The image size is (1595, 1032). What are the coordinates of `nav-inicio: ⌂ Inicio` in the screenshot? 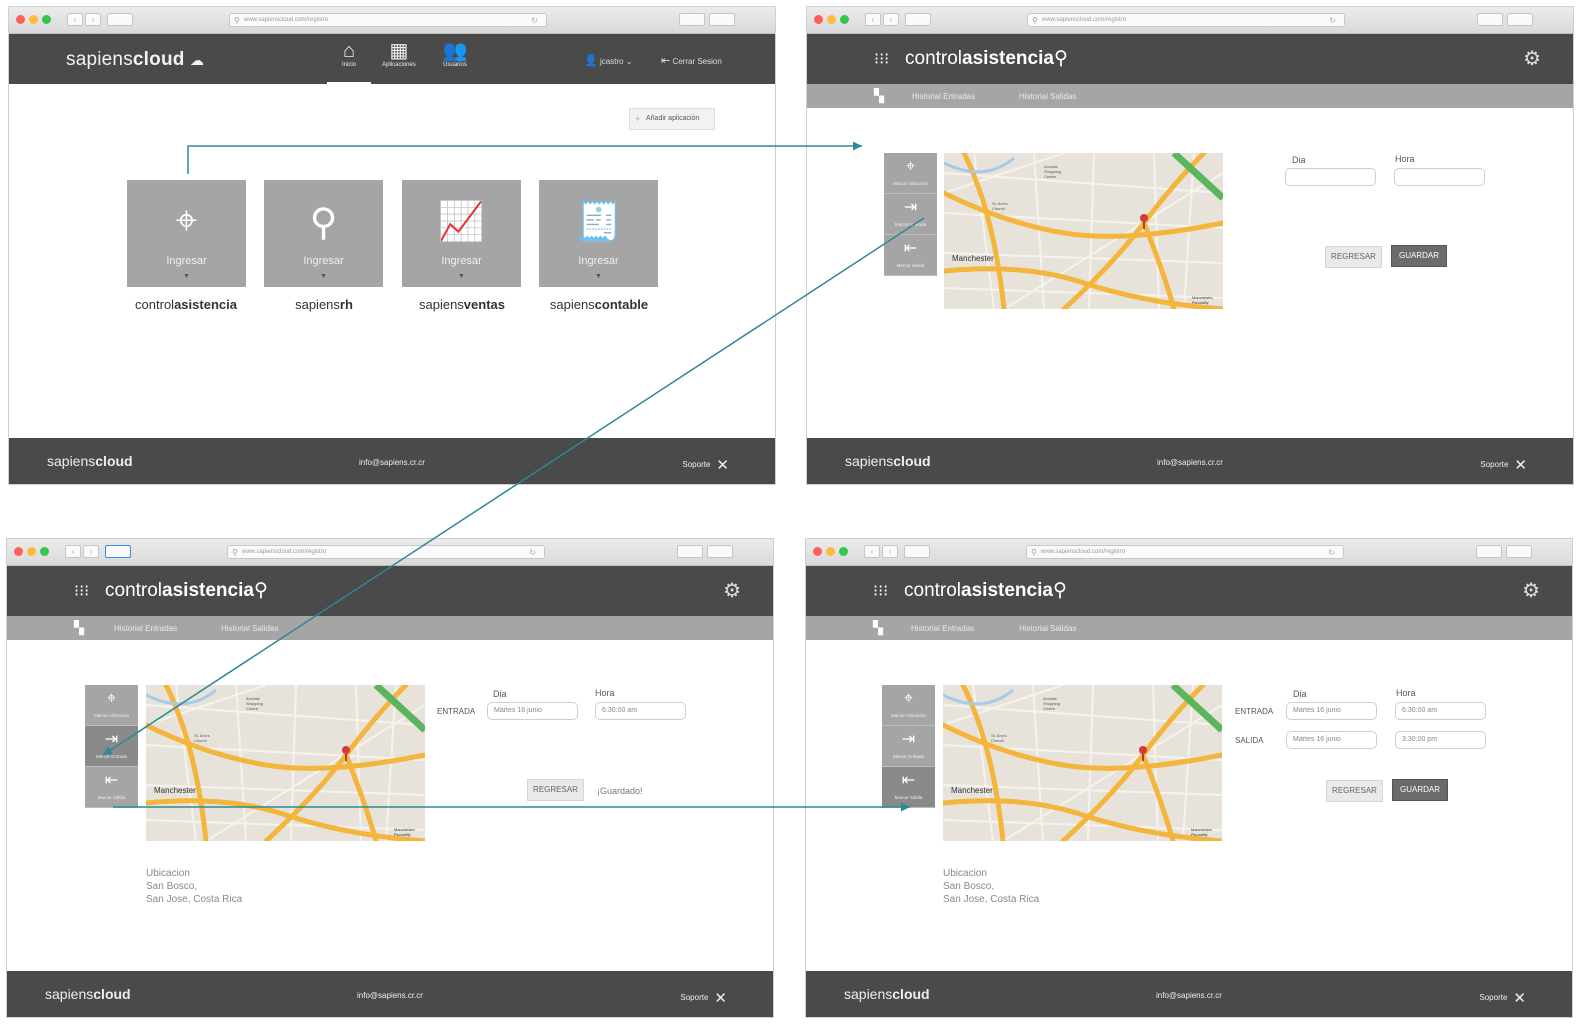 It's located at (349, 62).